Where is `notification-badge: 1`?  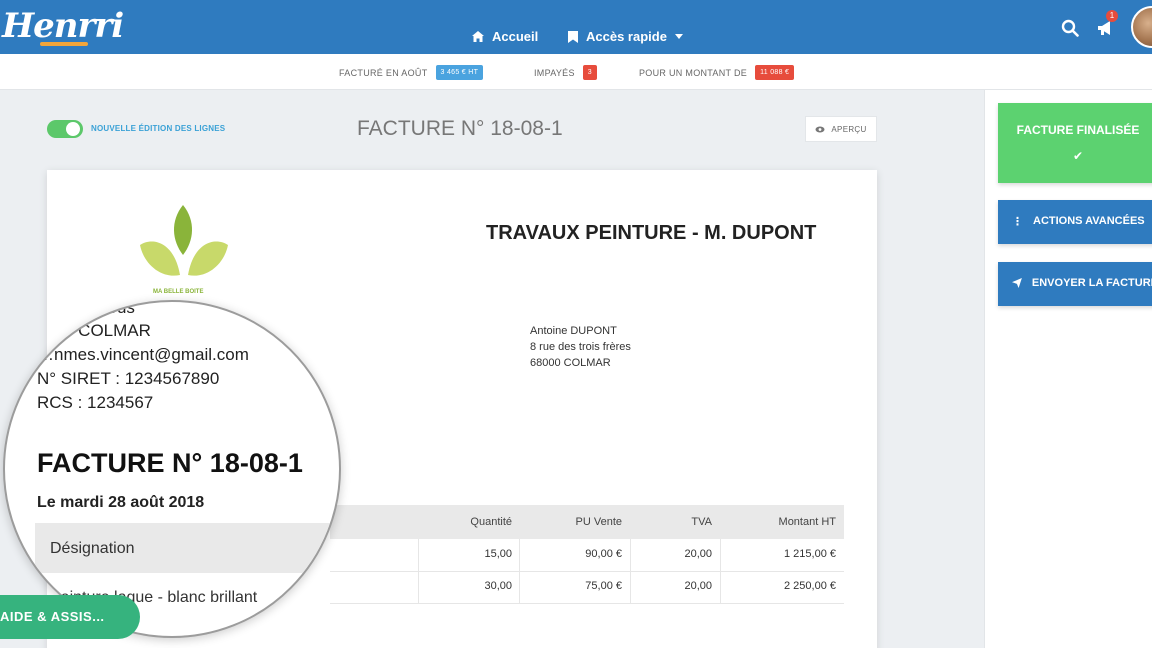 notification-badge: 1 is located at coordinates (1112, 16).